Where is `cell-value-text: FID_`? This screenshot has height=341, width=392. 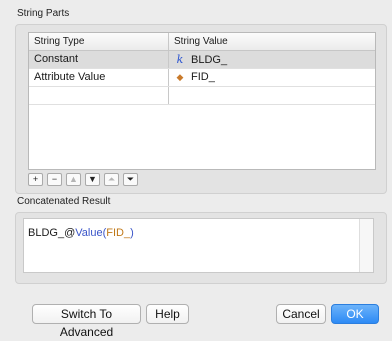
cell-value-text: FID_ is located at coordinates (203, 77).